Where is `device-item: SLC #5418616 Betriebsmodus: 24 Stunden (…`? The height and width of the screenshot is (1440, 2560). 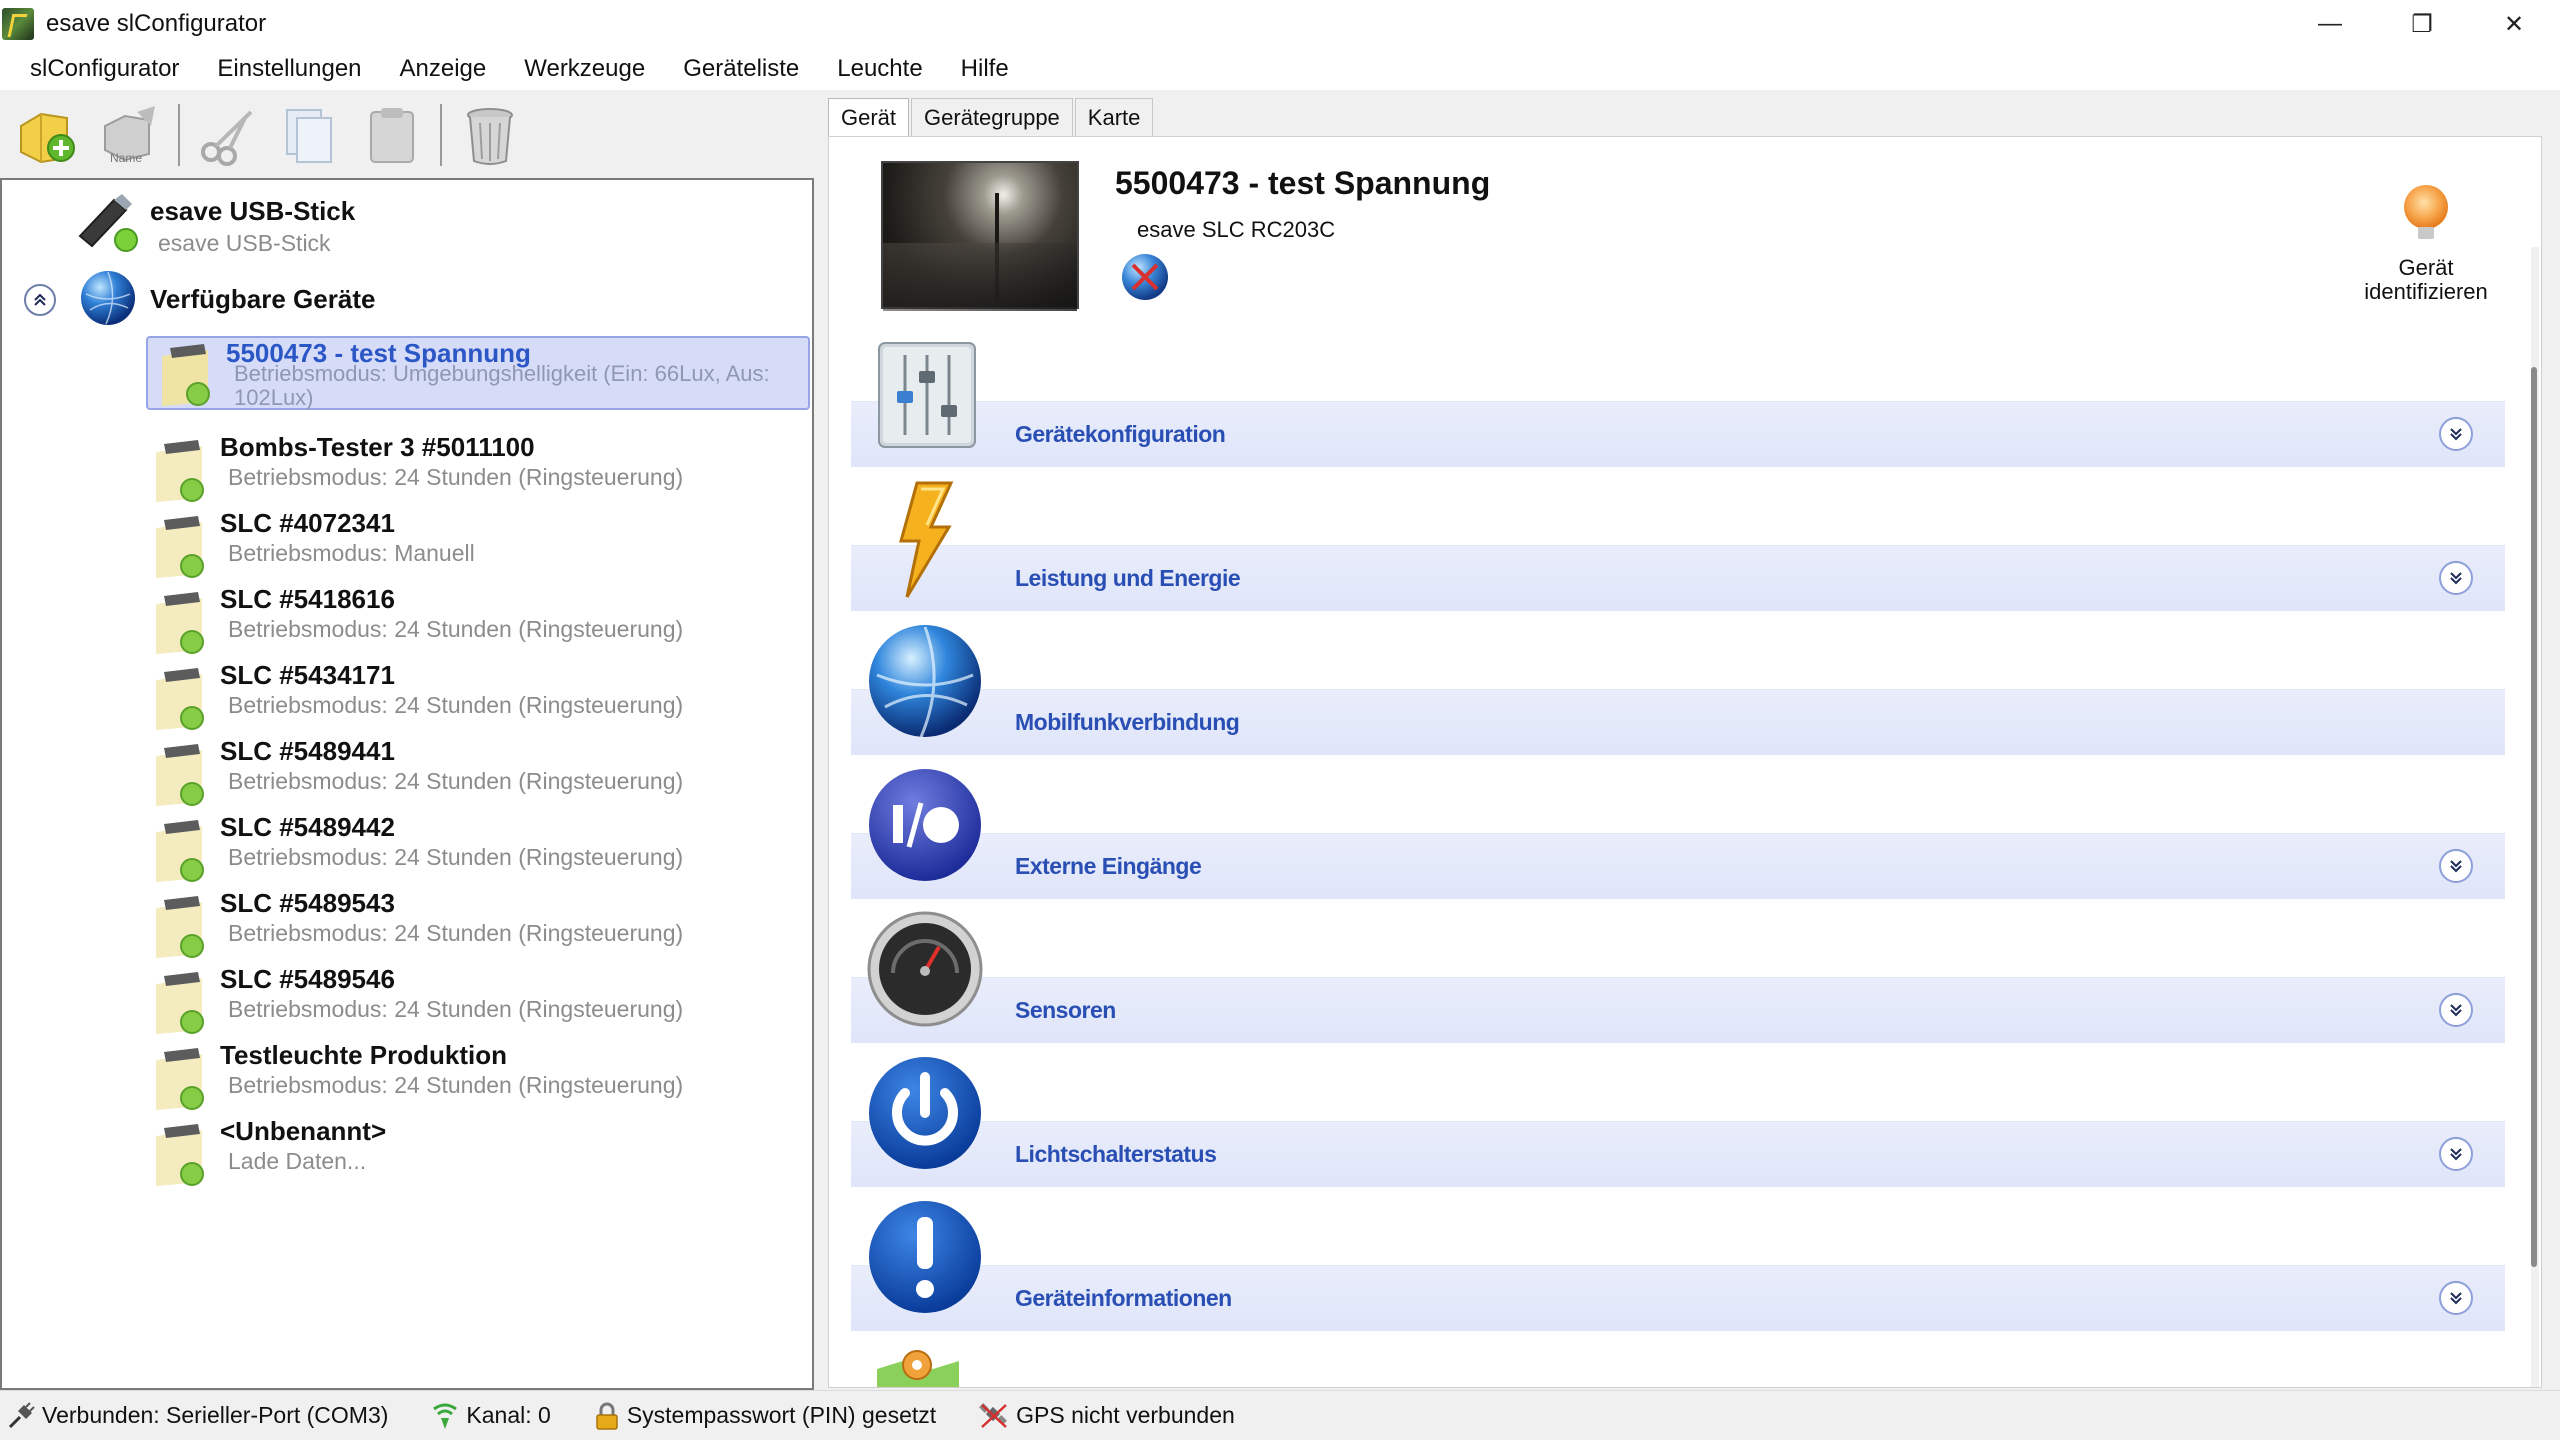
device-item: SLC #5418616 Betriebsmodus: 24 Stunden (… is located at coordinates (477, 622).